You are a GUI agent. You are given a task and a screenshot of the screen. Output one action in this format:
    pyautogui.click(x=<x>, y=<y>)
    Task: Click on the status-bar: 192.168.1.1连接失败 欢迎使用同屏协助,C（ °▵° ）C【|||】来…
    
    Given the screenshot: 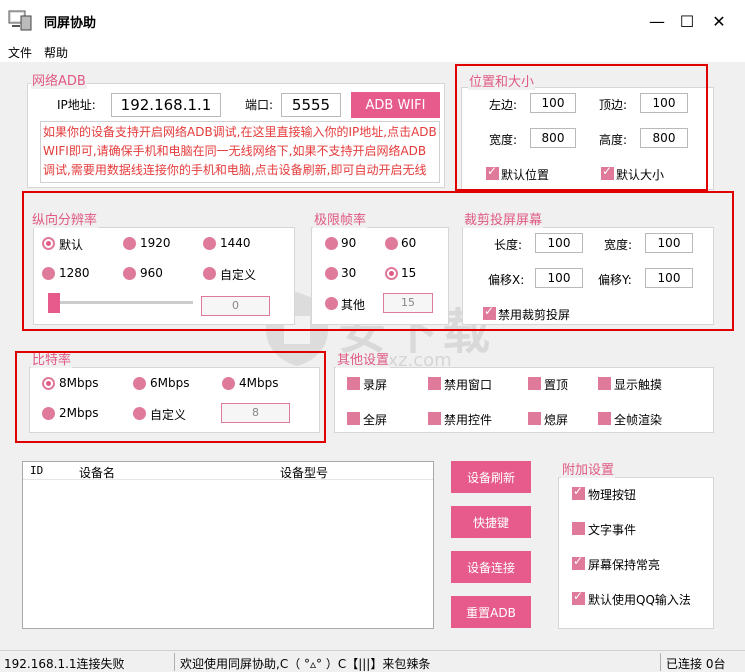 What is the action you would take?
    pyautogui.click(x=372, y=661)
    